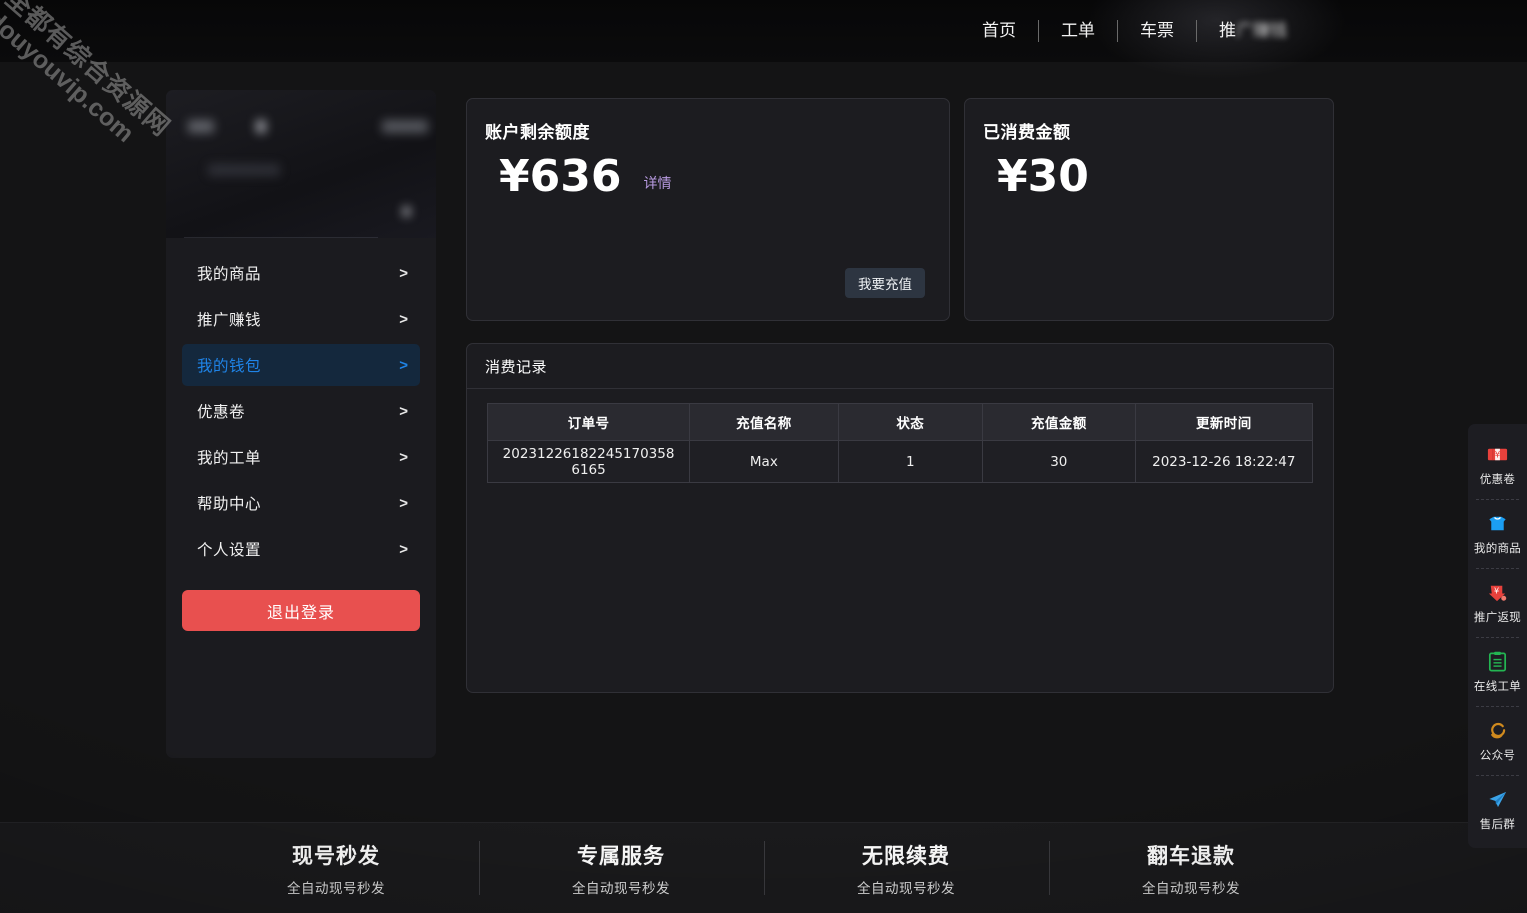 This screenshot has height=913, width=1527. Describe the element at coordinates (301, 273) in the screenshot. I see `sidebar-item-my-products: 我的商品 >` at that location.